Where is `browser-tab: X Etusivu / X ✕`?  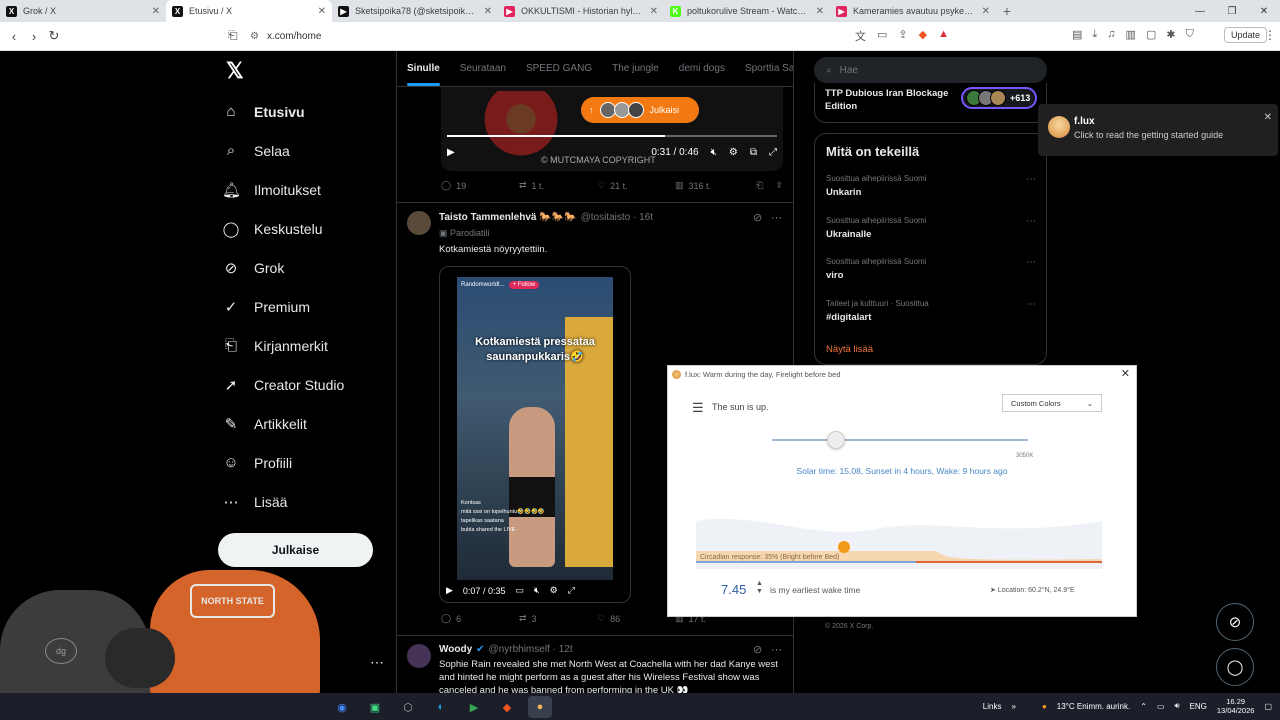
browser-tab: X Etusivu / X ✕ is located at coordinates (249, 11).